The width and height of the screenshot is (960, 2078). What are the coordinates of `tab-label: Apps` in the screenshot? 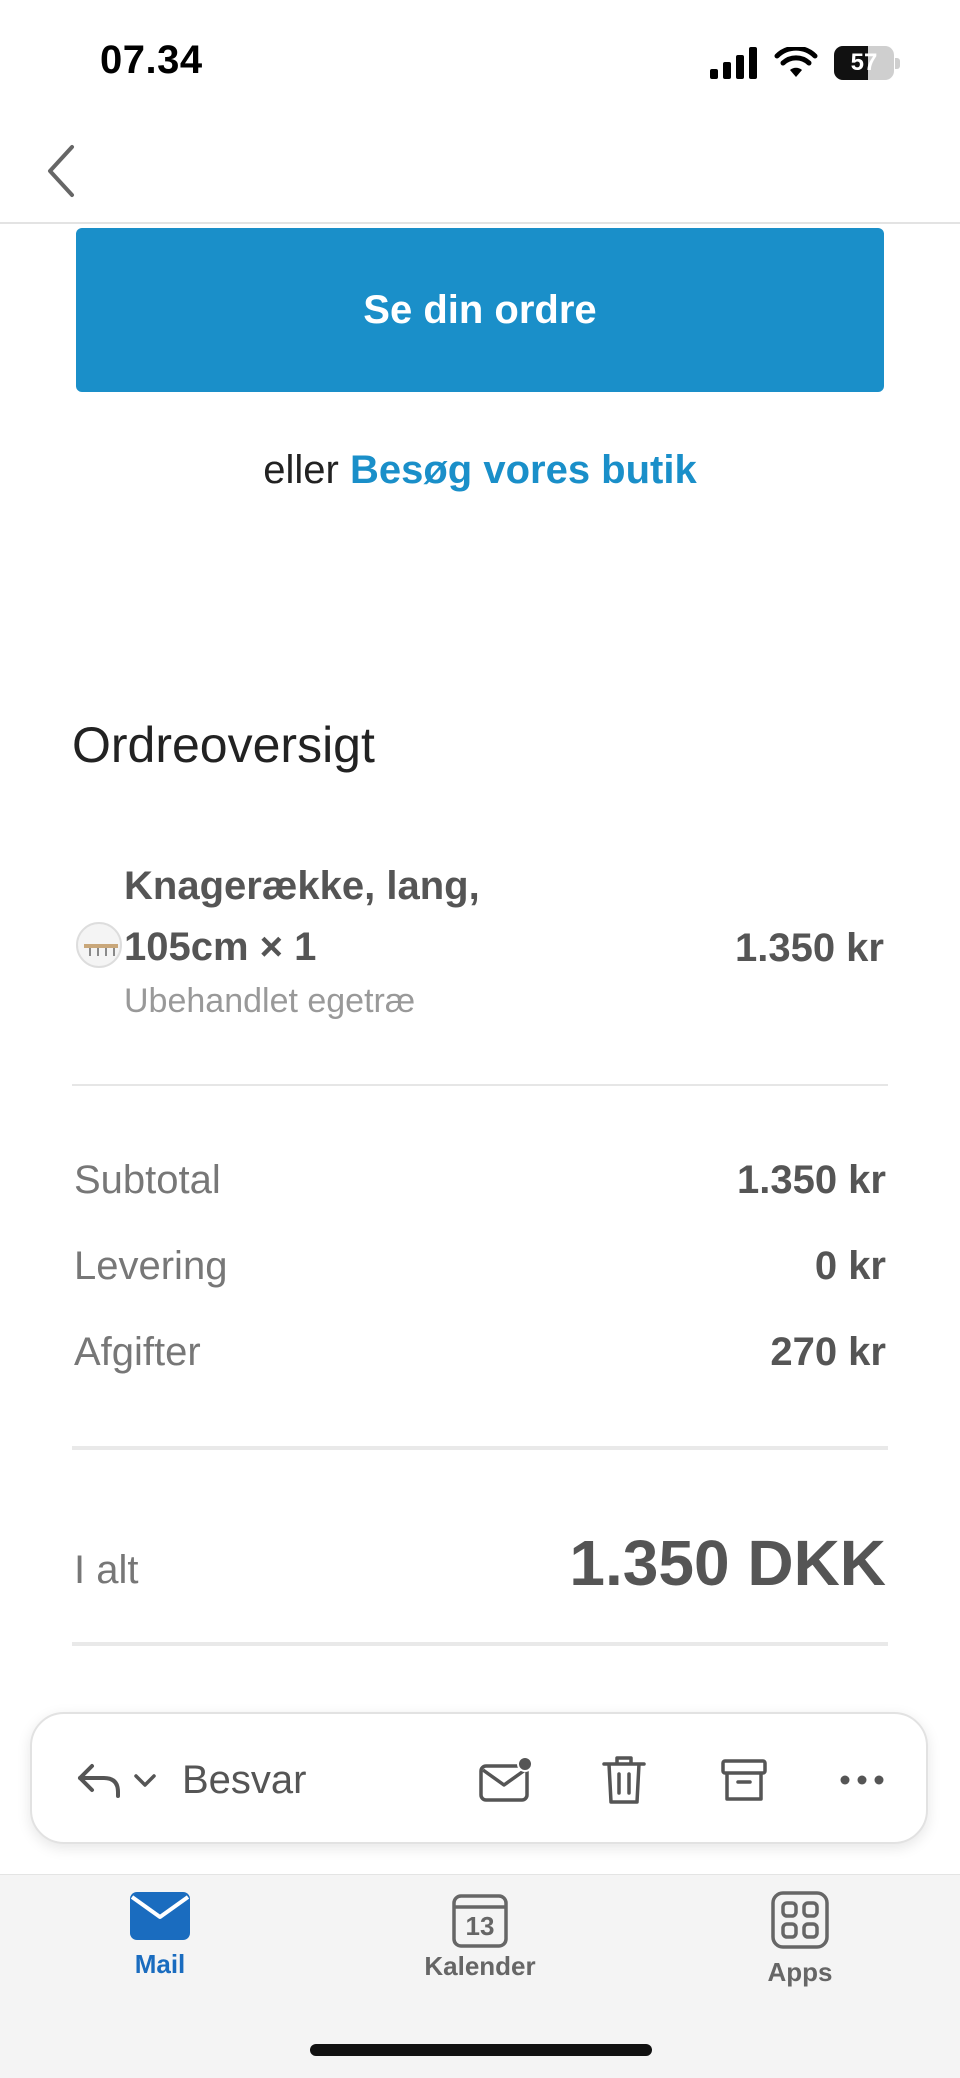 It's located at (800, 1972).